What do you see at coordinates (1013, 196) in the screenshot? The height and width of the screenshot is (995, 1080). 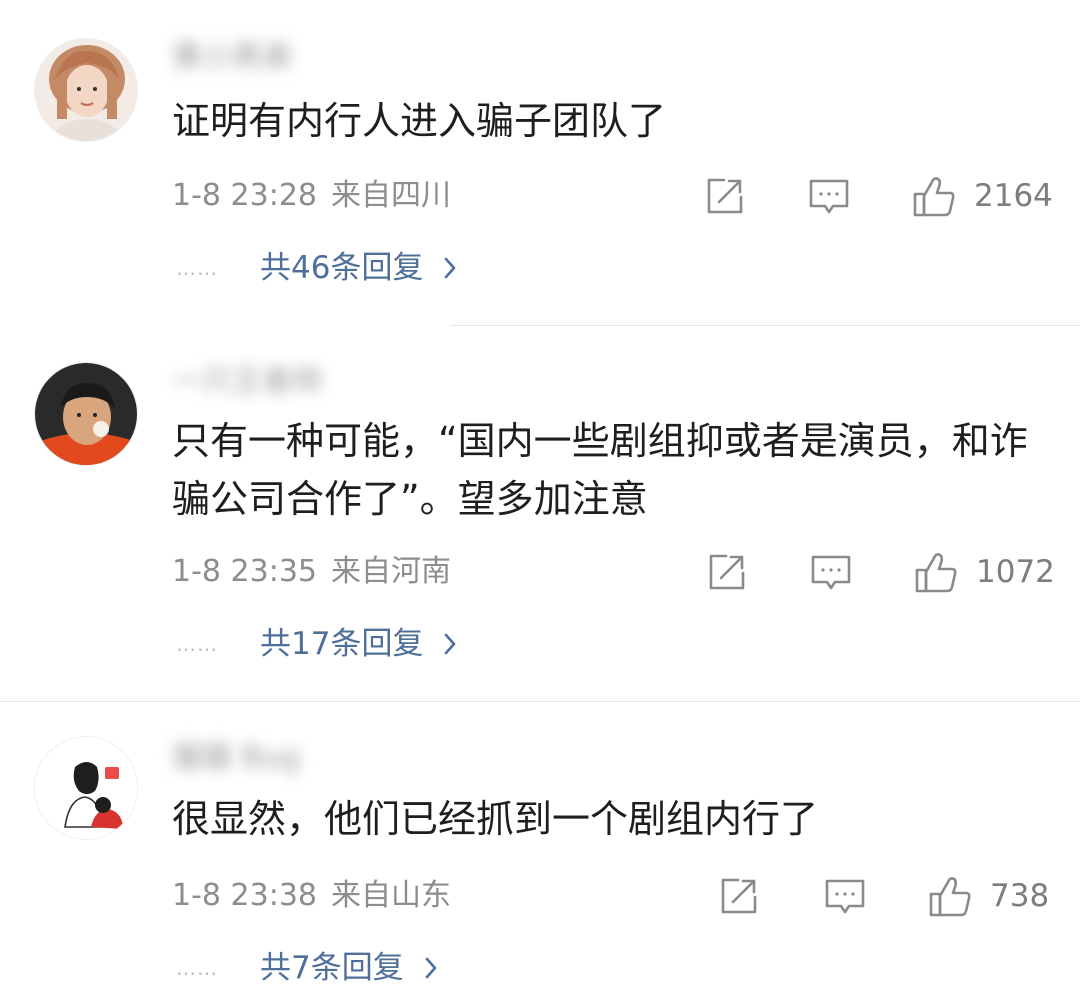 I see `like-count: 2164` at bounding box center [1013, 196].